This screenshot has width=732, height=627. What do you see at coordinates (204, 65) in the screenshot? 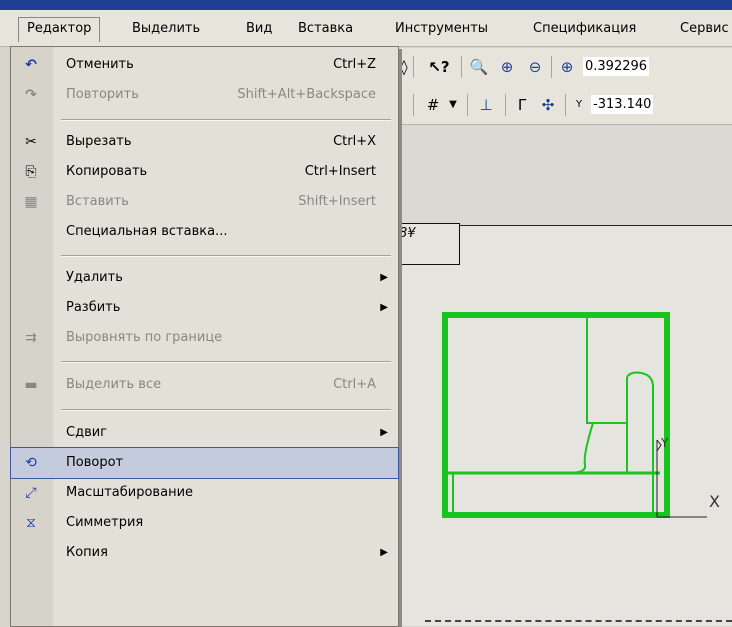
I see `menu-item-undo: ↶ Отменить Ctrl+Z` at bounding box center [204, 65].